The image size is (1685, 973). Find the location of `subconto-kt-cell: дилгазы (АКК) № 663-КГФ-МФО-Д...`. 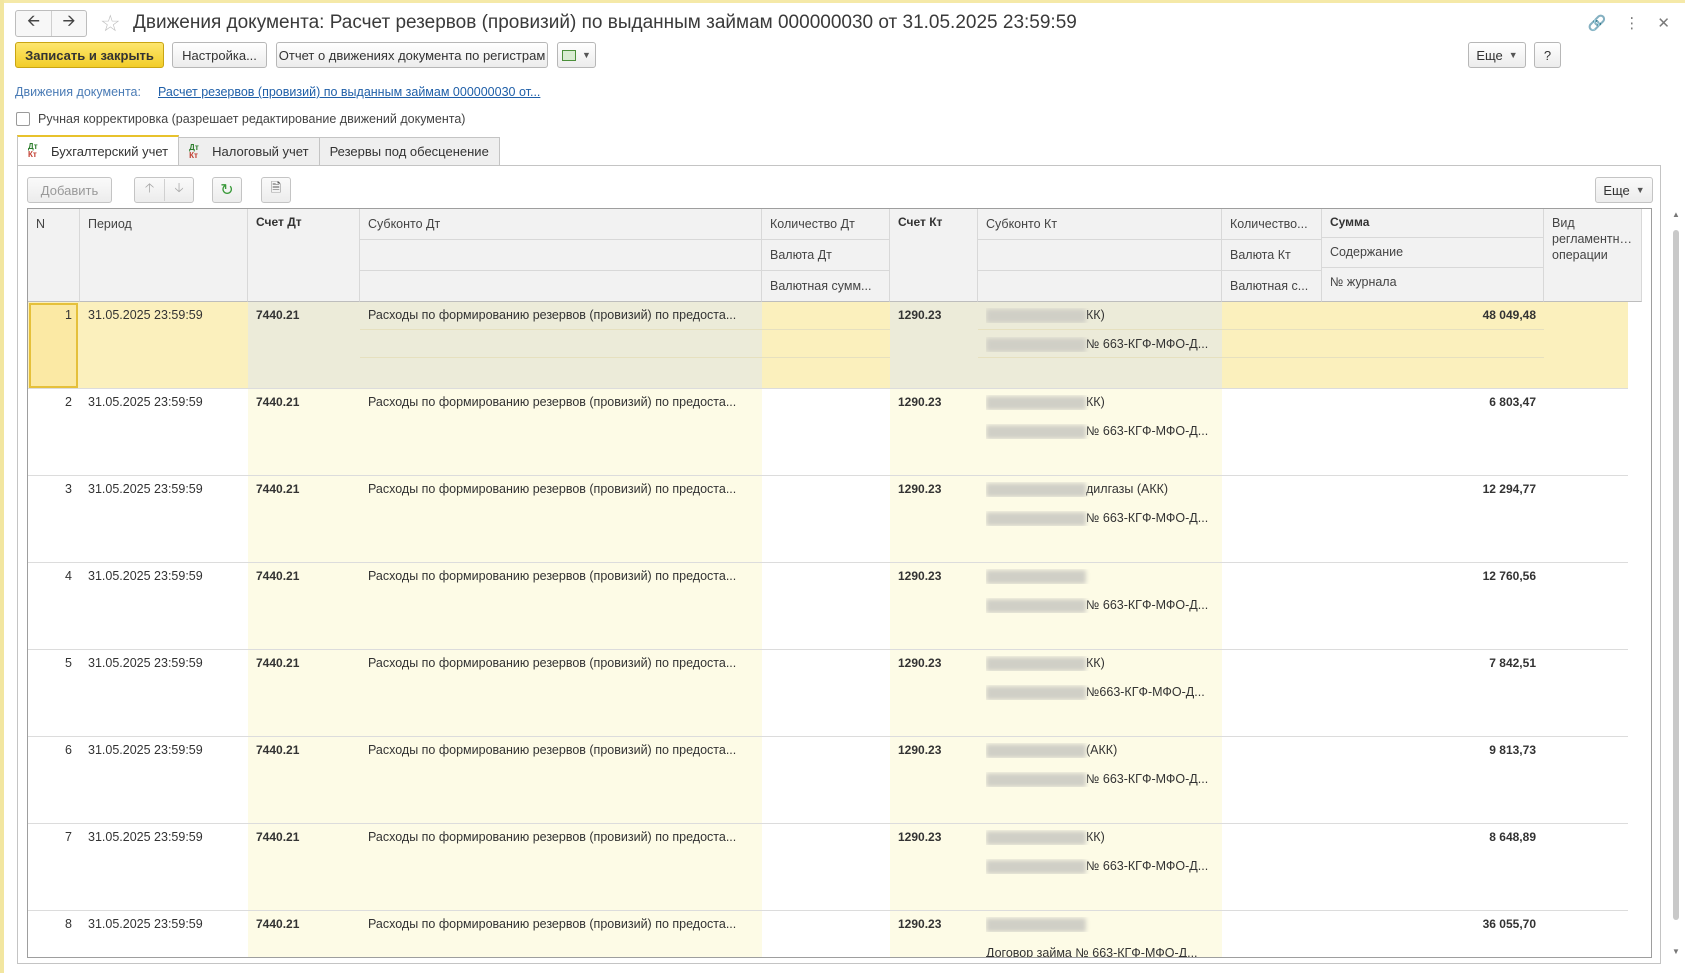

subconto-kt-cell: дилгазы (АКК) № 663-КГФ-МФО-Д... is located at coordinates (1100, 519).